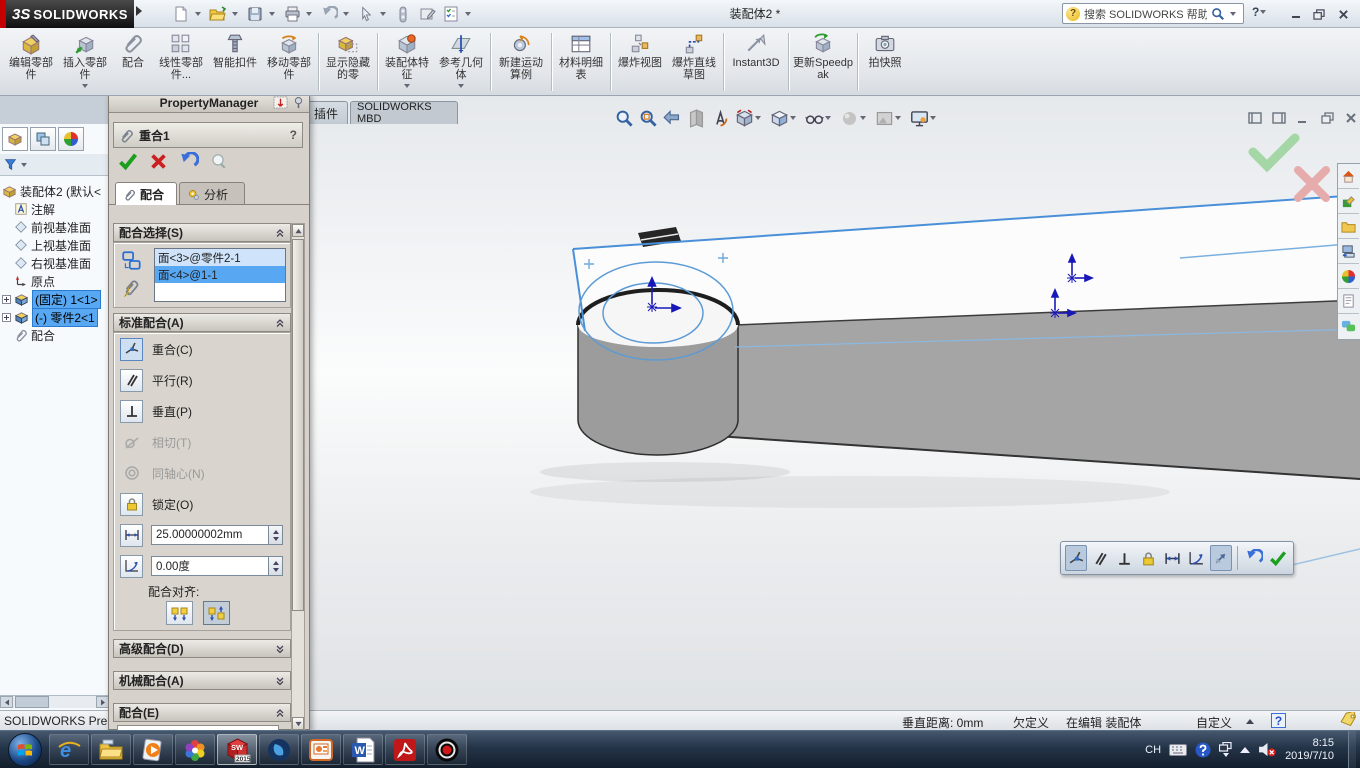 The image size is (1360, 768). I want to click on mate-coincident-row: 重合(C), so click(156, 349).